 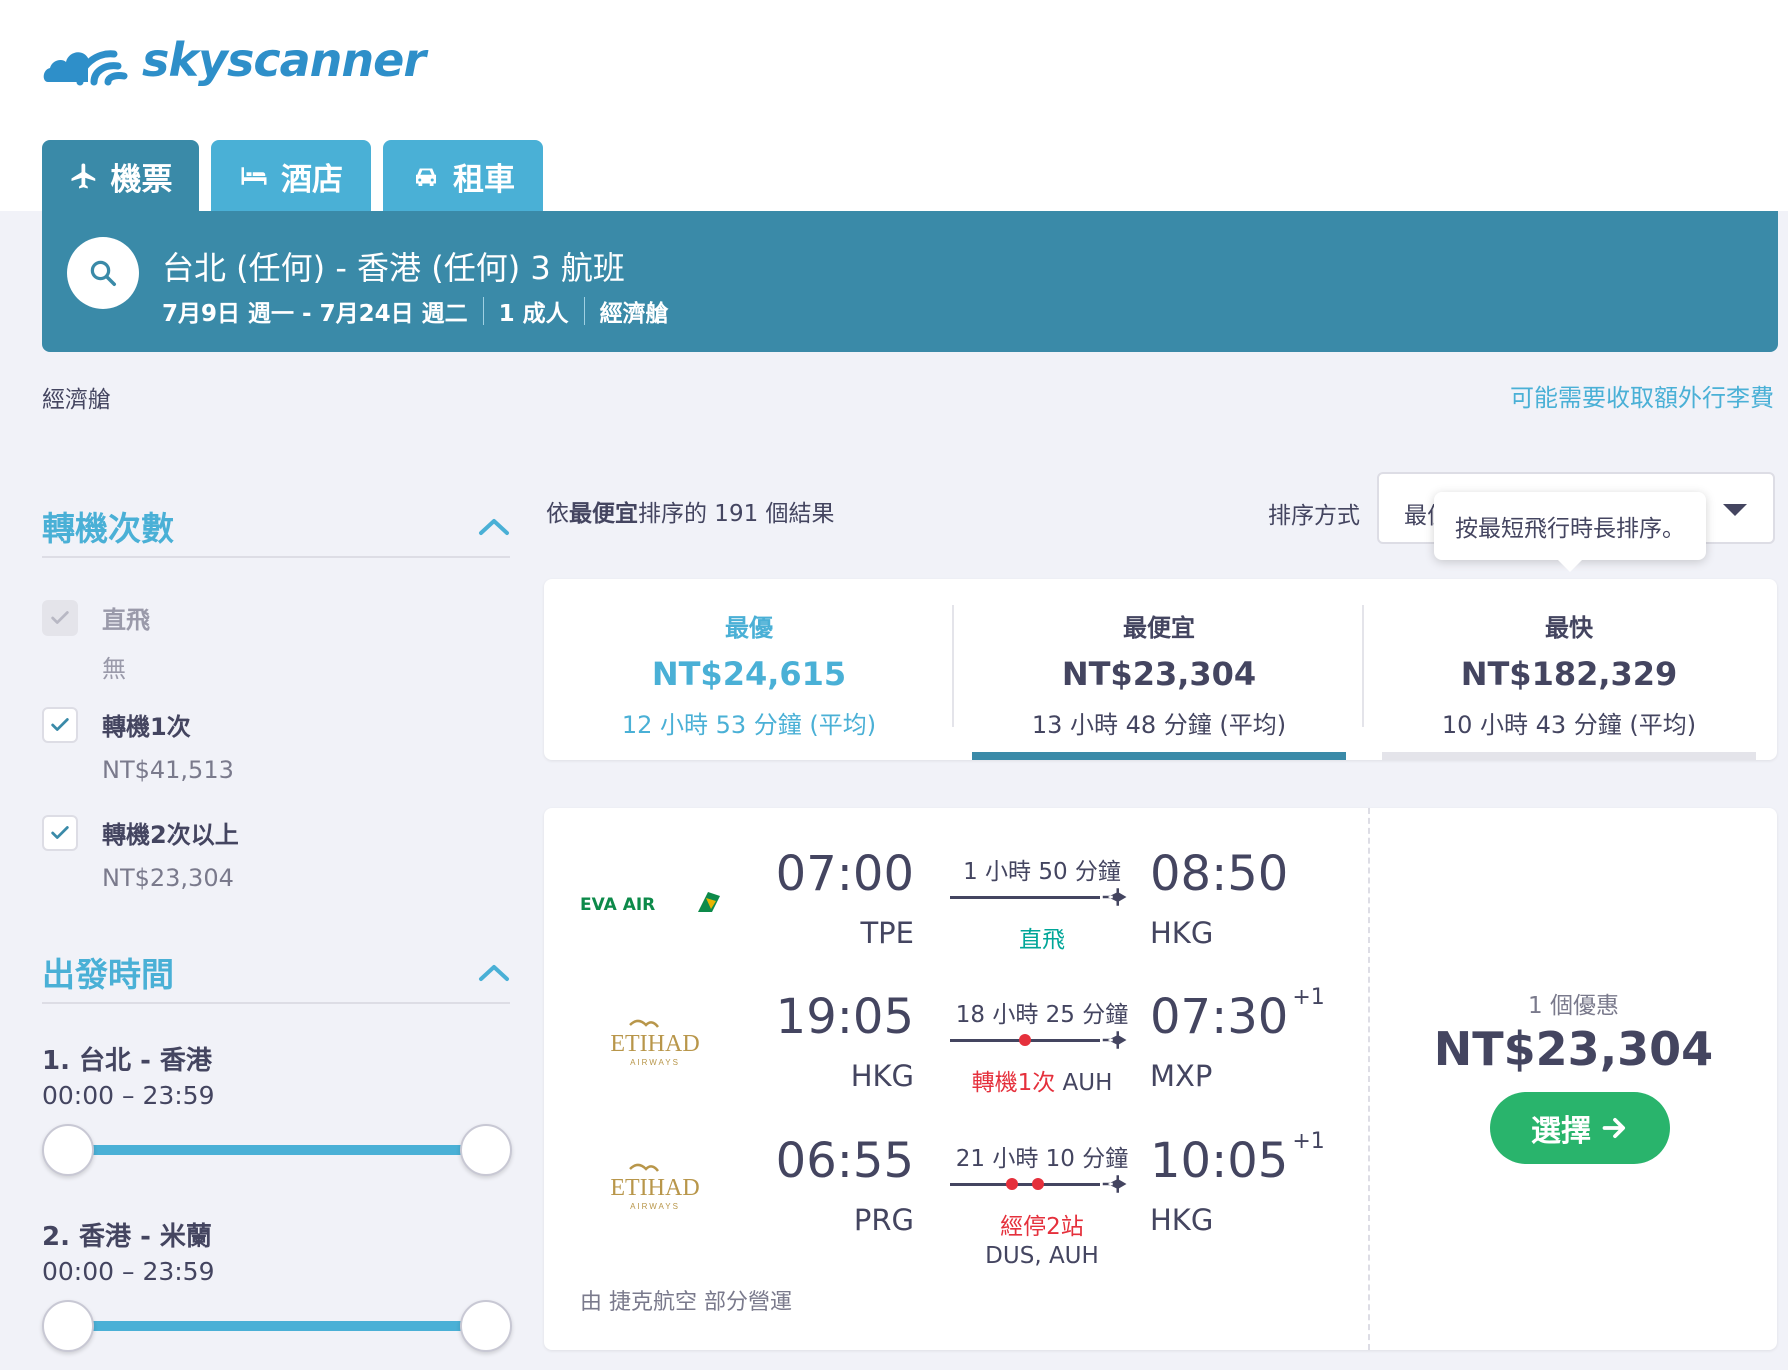 What do you see at coordinates (1025, 1184) in the screenshot?
I see `route-line` at bounding box center [1025, 1184].